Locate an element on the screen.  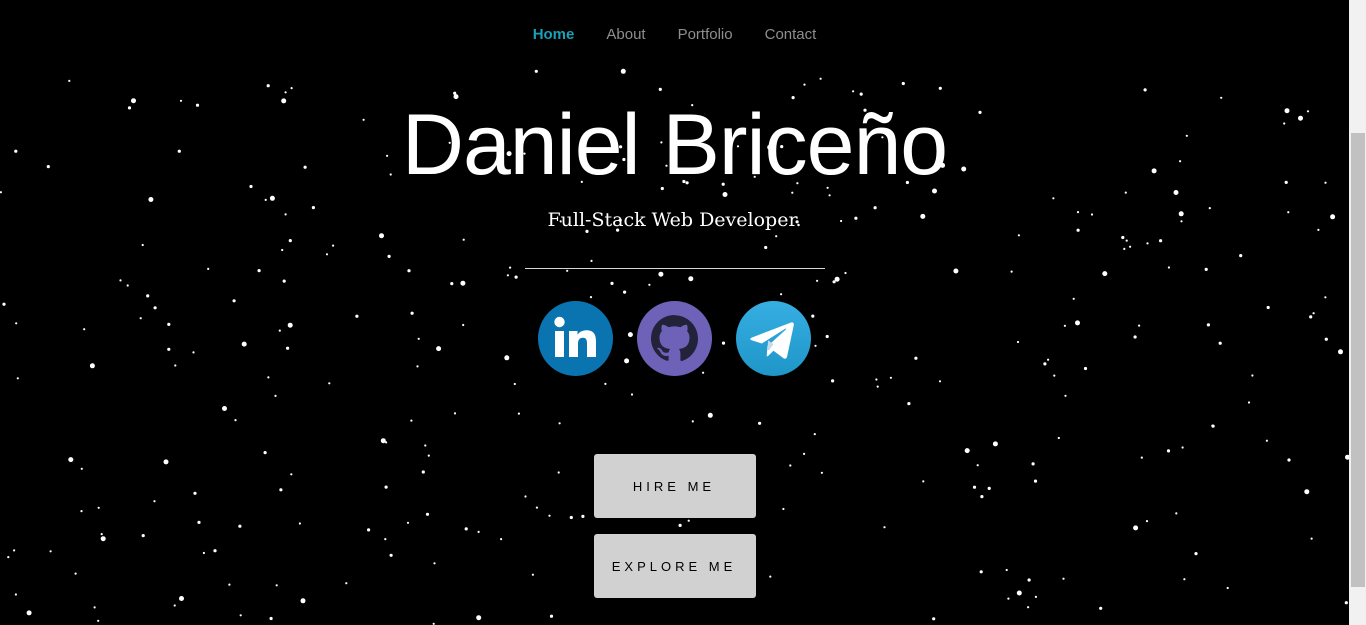
github-link is located at coordinates (674, 338).